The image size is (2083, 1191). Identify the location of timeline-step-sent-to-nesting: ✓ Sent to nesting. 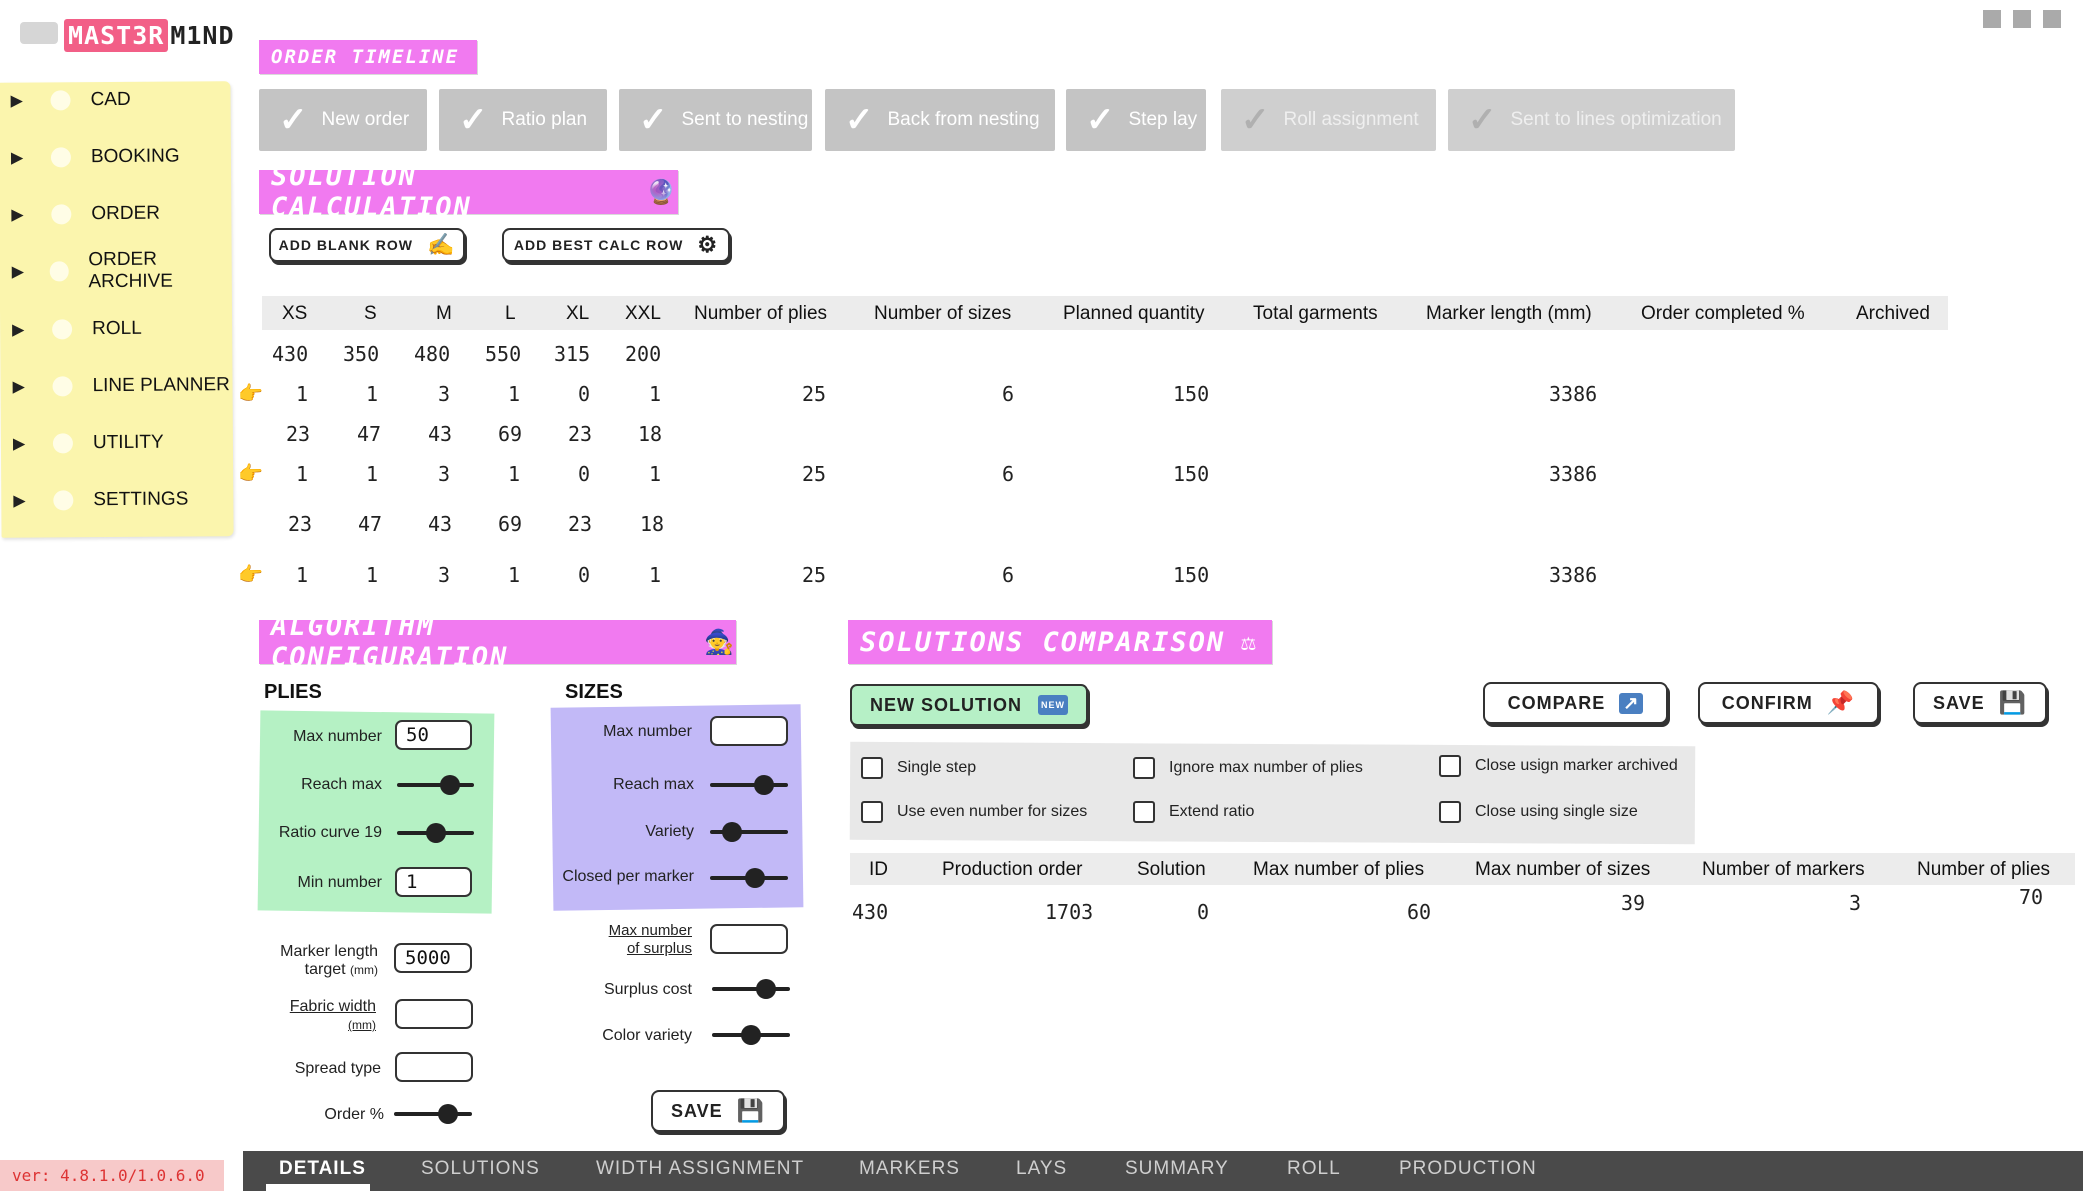
(715, 120).